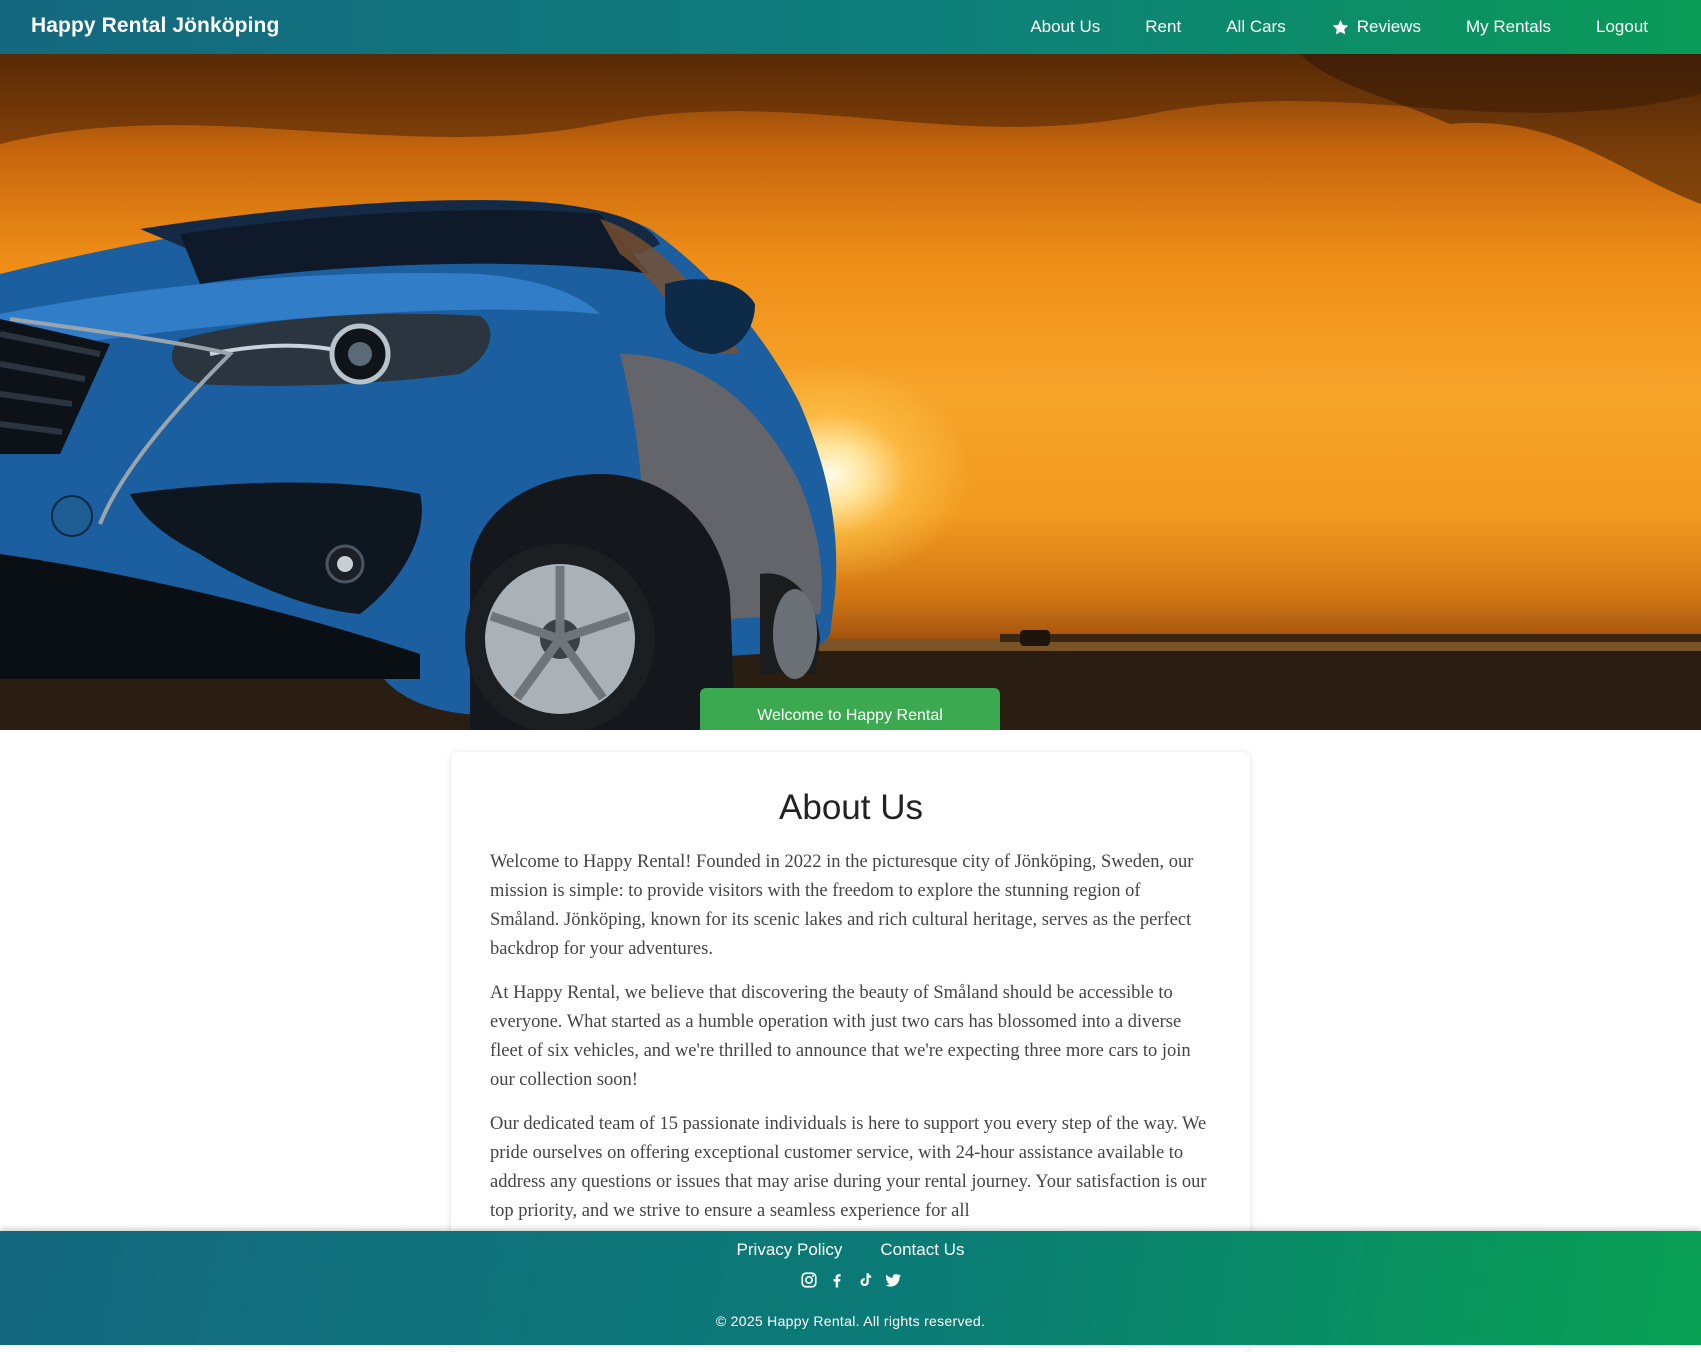  Describe the element at coordinates (790, 1250) in the screenshot. I see `privacy-policy-link: Privacy Policy` at that location.